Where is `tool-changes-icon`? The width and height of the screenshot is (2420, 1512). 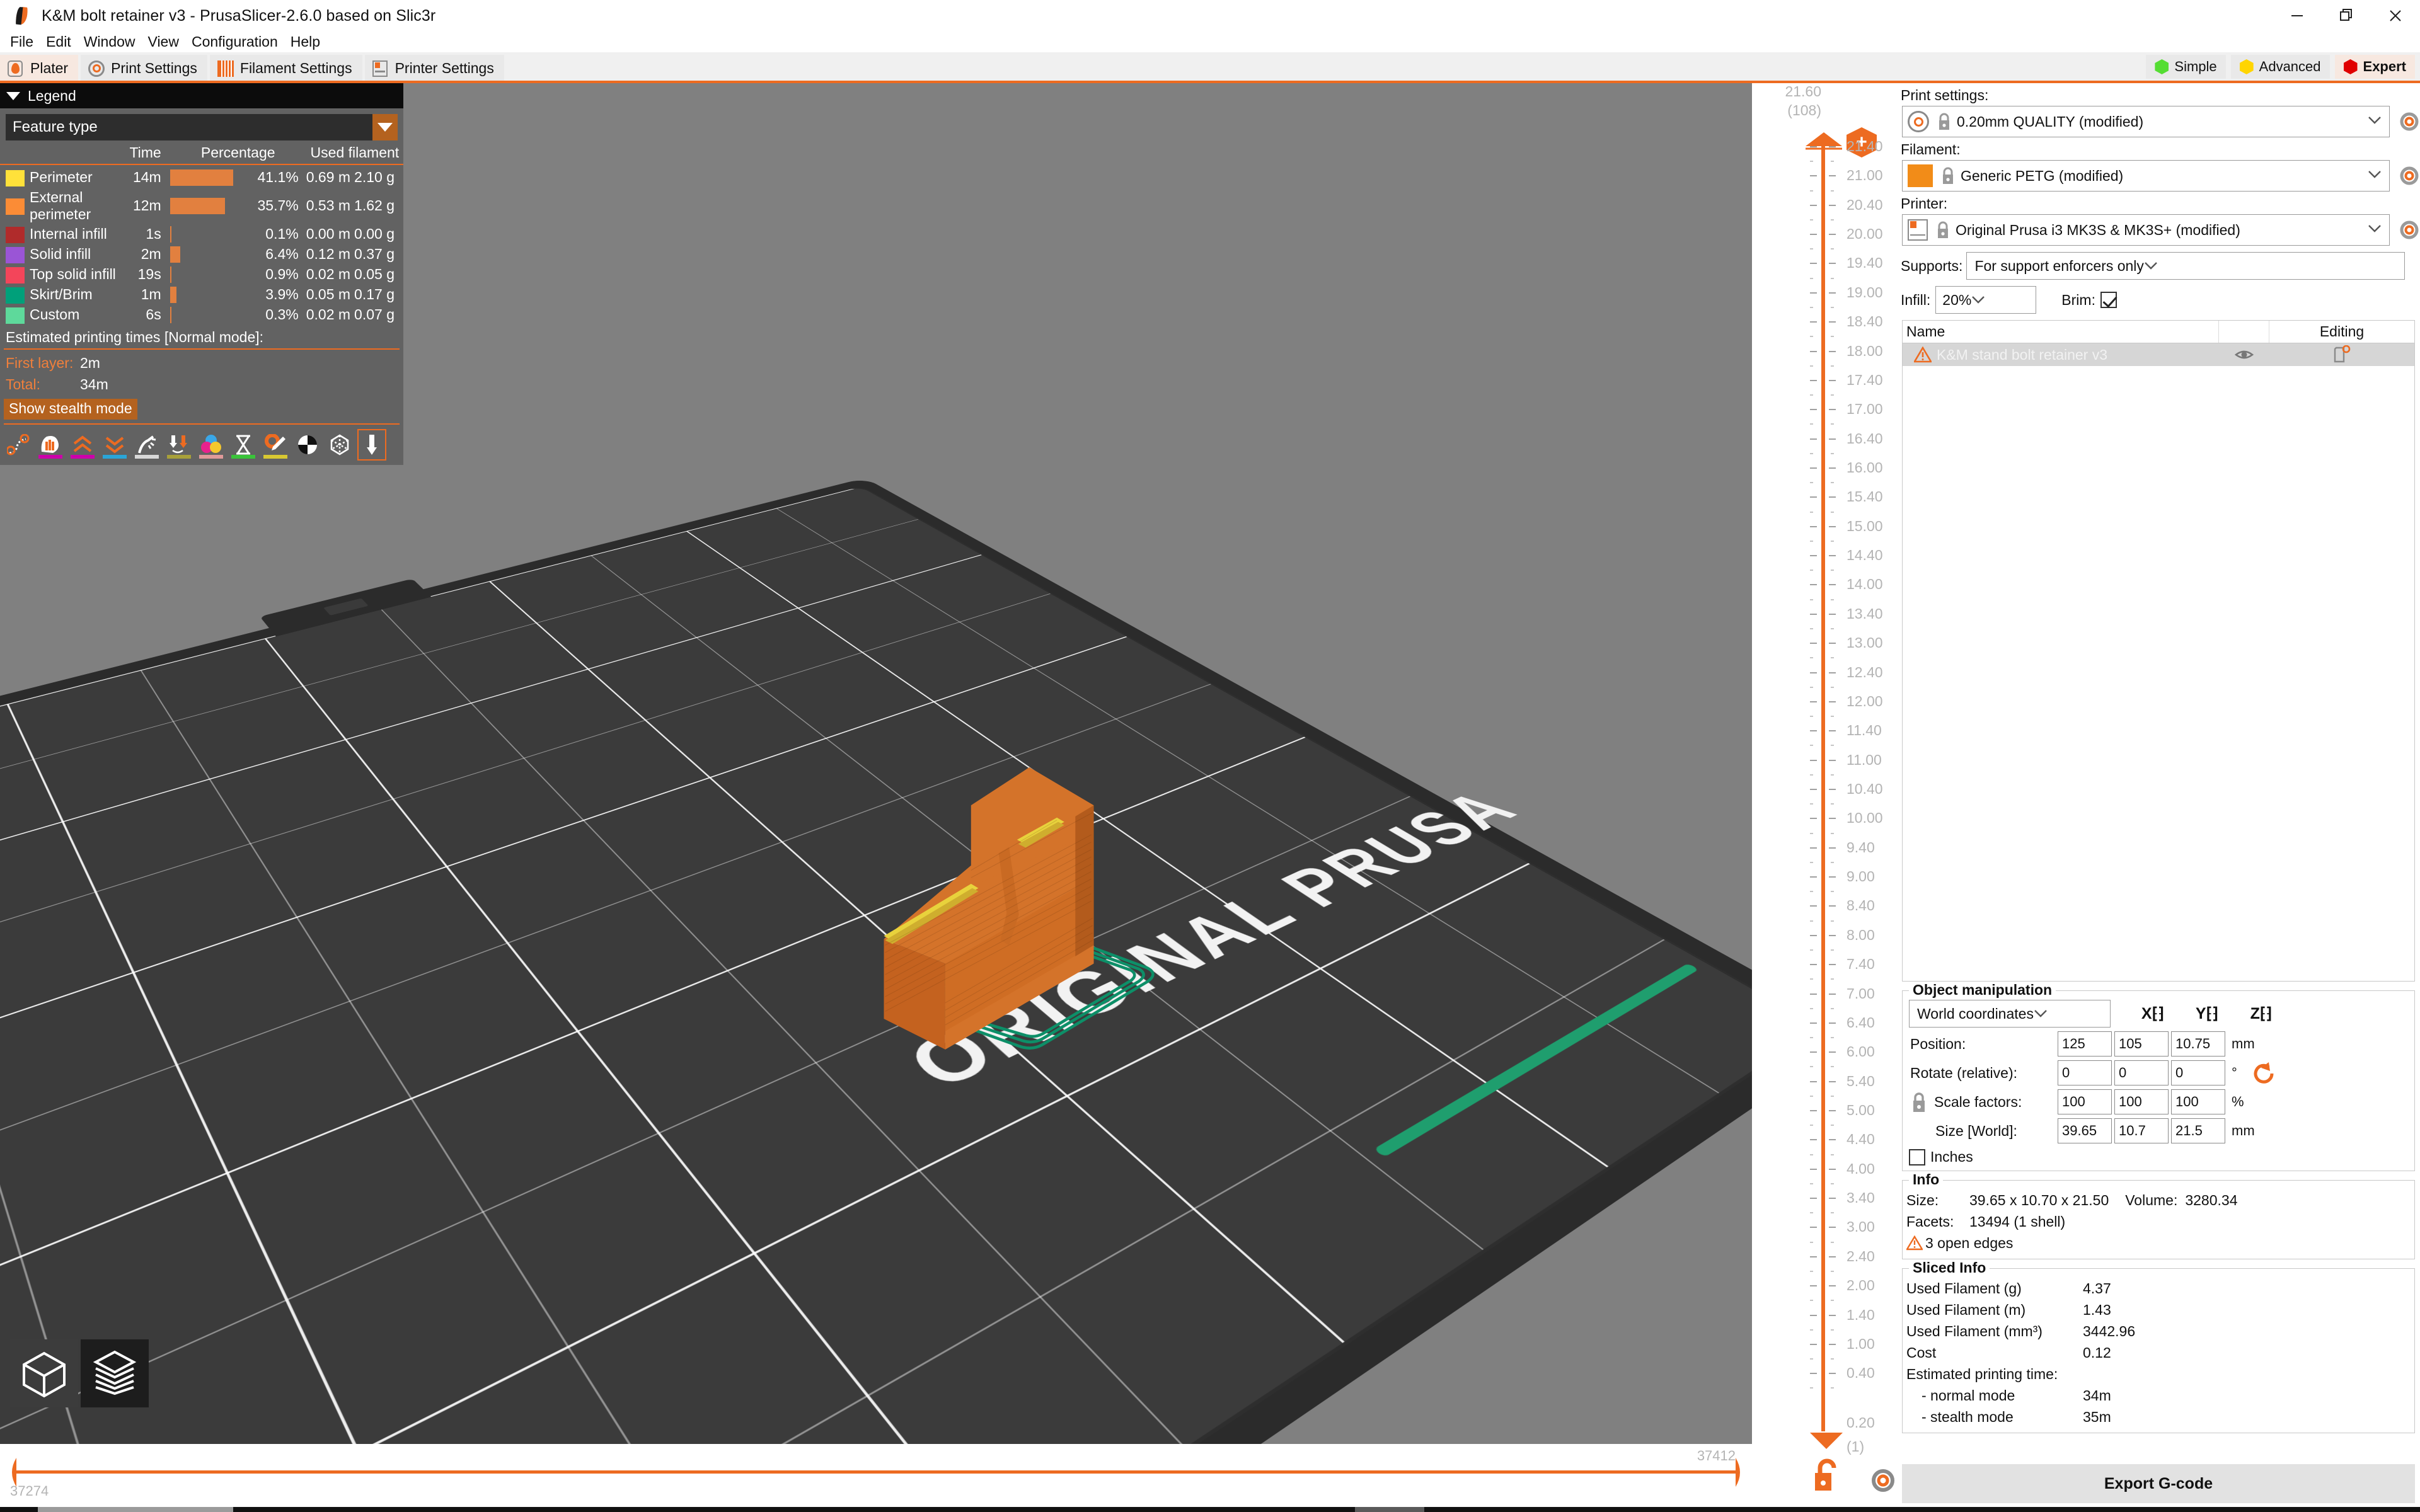
tool-changes-icon is located at coordinates (179, 444).